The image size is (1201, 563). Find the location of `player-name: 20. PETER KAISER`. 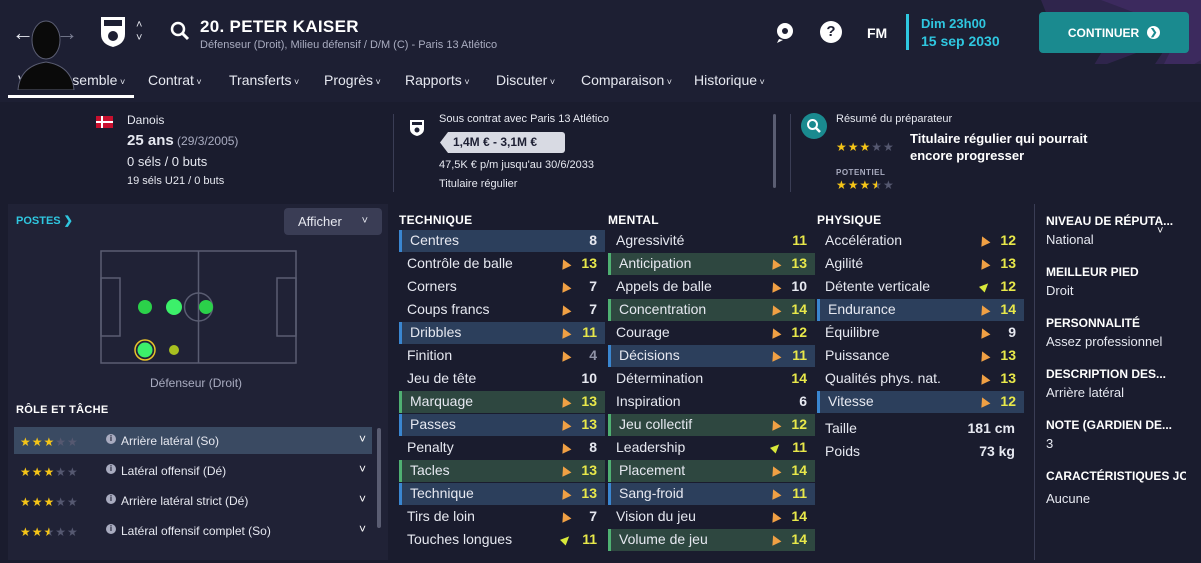

player-name: 20. PETER KAISER is located at coordinates (279, 26).